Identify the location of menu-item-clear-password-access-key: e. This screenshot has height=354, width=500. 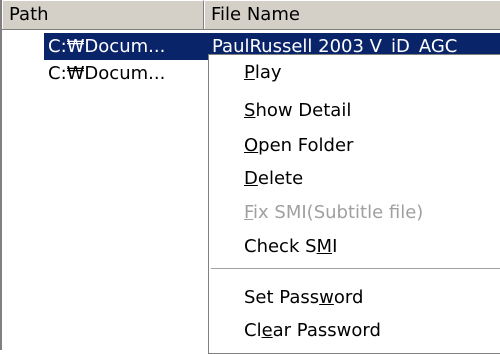
(267, 330).